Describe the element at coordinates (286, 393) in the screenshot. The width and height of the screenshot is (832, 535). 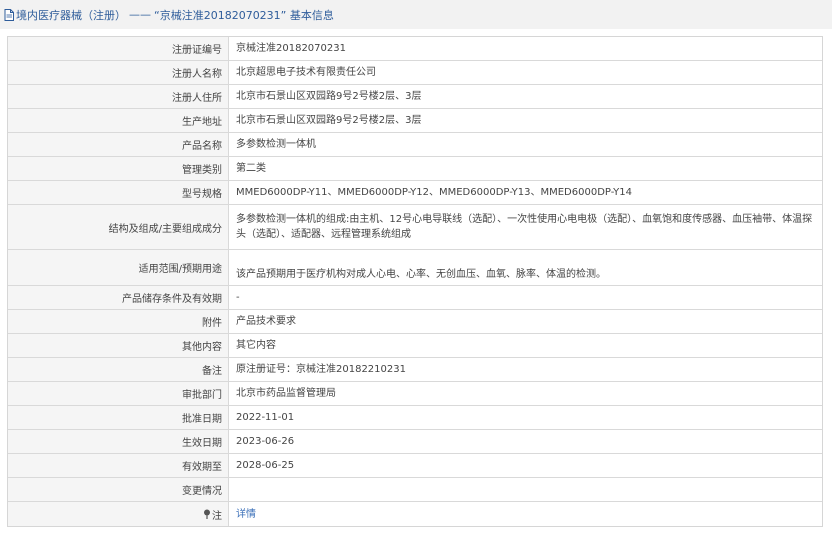
I see `row-value: 北京市药品监督管理局` at that location.